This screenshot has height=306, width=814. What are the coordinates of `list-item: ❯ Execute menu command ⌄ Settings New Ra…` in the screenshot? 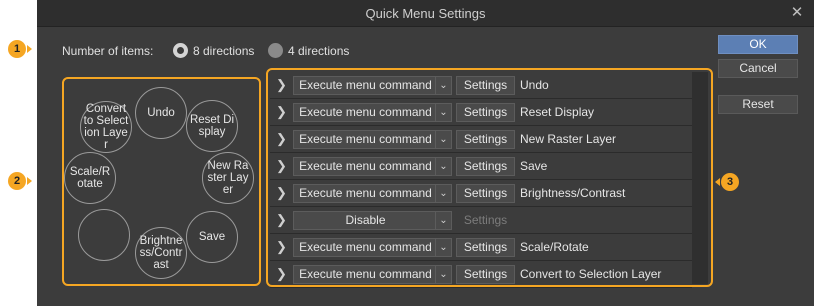 It's located at (481, 139).